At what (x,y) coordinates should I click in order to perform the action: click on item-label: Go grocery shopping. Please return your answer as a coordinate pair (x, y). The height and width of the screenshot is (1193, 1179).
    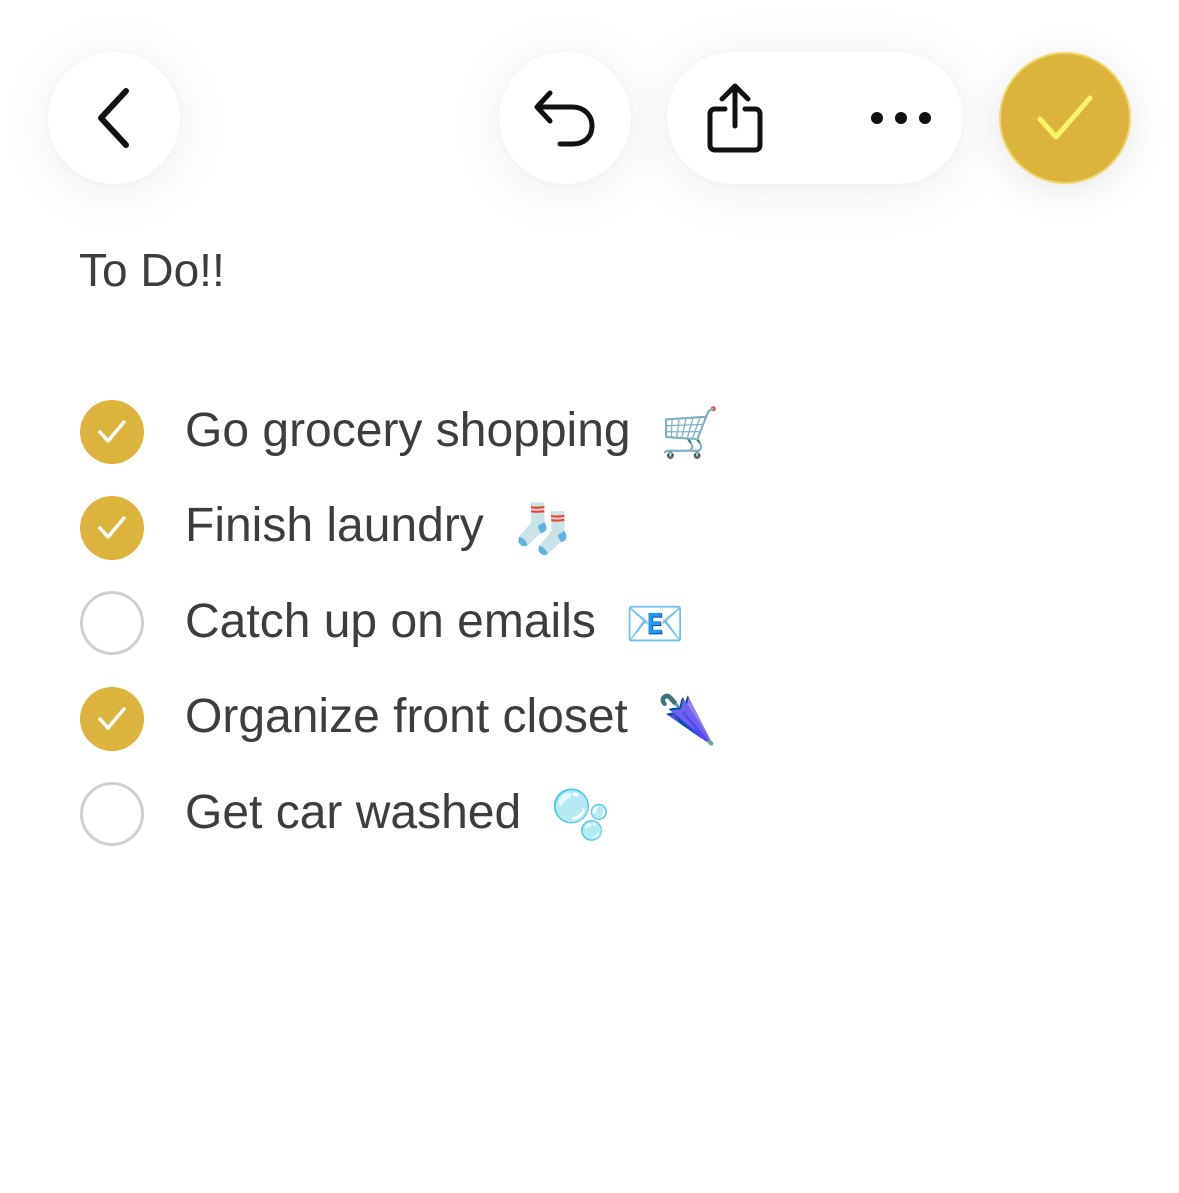
    Looking at the image, I should click on (408, 430).